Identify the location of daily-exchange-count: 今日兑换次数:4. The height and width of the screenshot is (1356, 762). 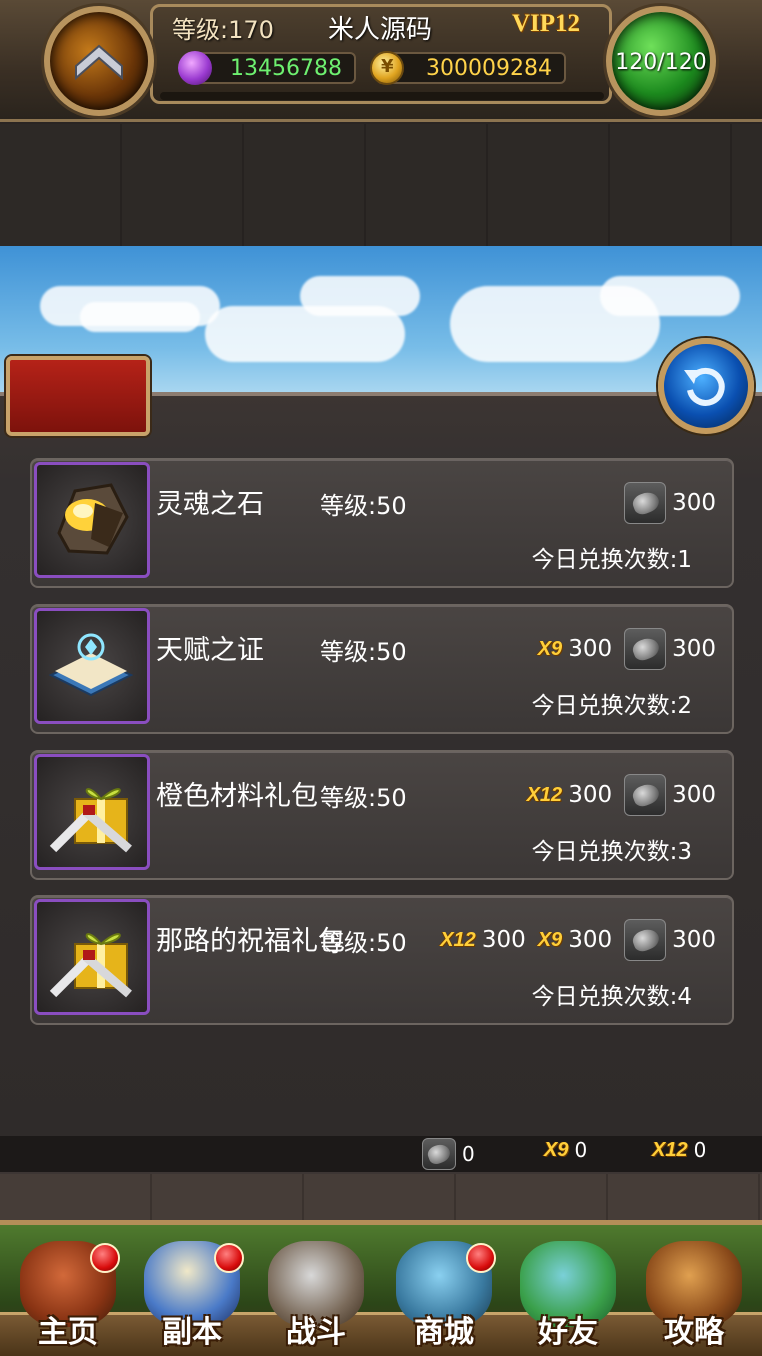
(611, 997).